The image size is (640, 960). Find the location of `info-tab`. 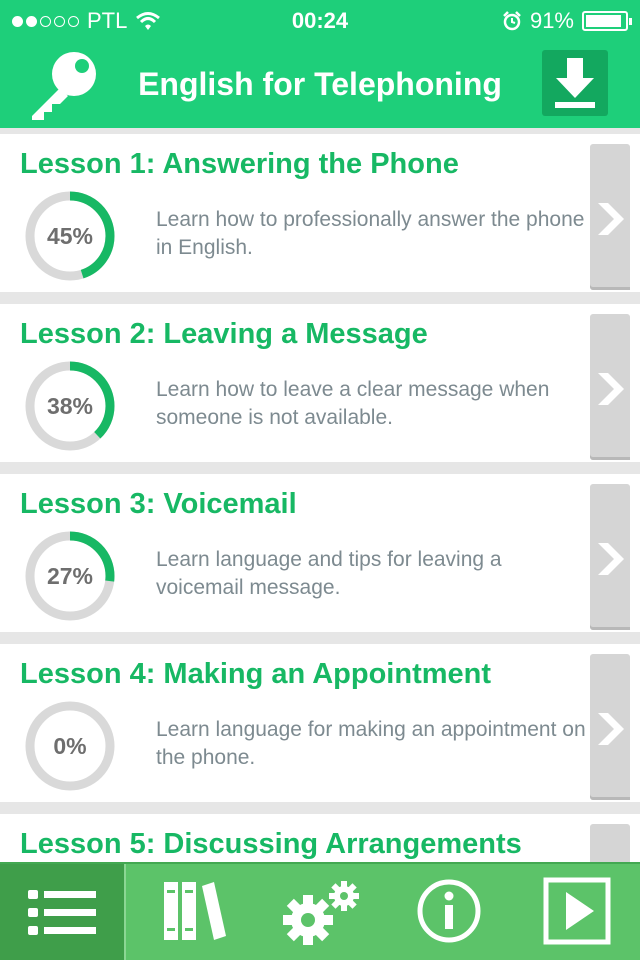

info-tab is located at coordinates (448, 912).